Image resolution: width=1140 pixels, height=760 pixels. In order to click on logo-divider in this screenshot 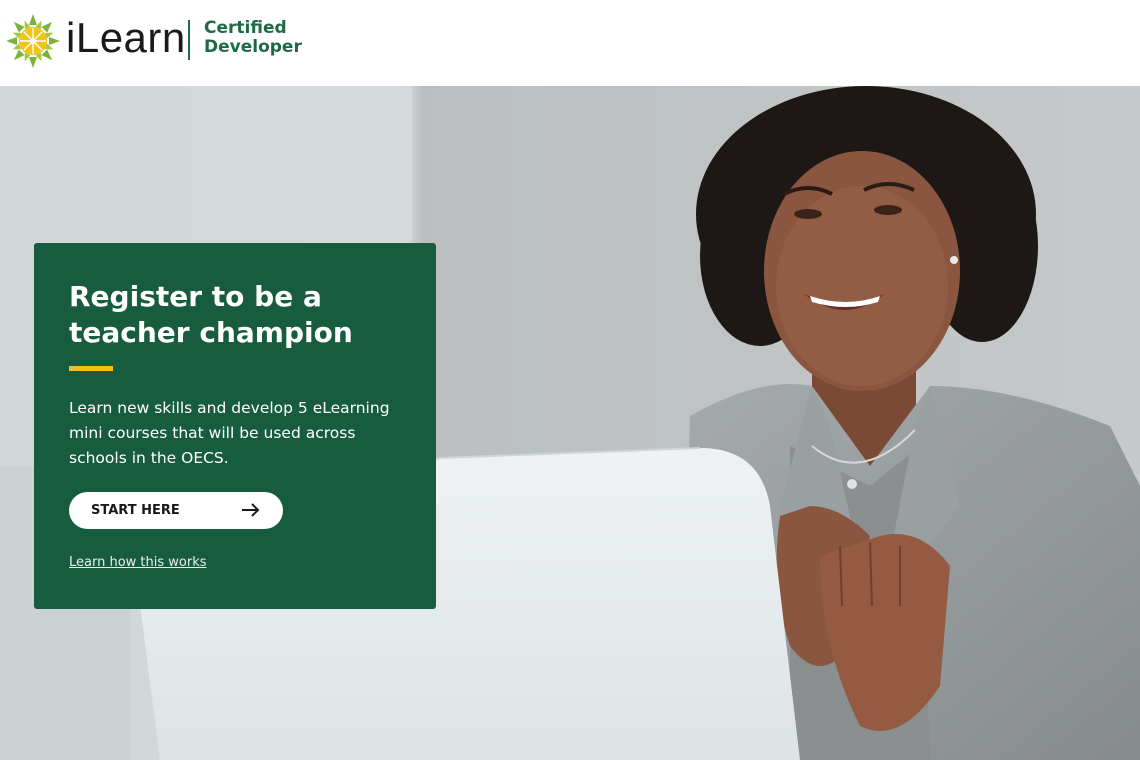, I will do `click(189, 40)`.